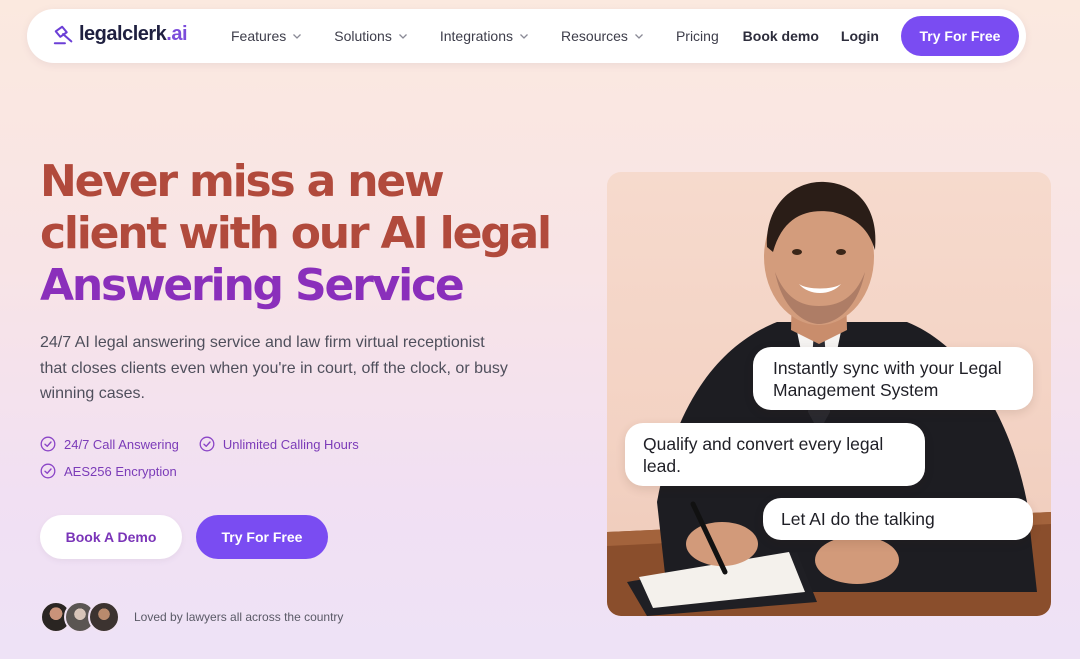 Image resolution: width=1080 pixels, height=659 pixels. What do you see at coordinates (781, 36) in the screenshot?
I see `book-demo-link: Book demo` at bounding box center [781, 36].